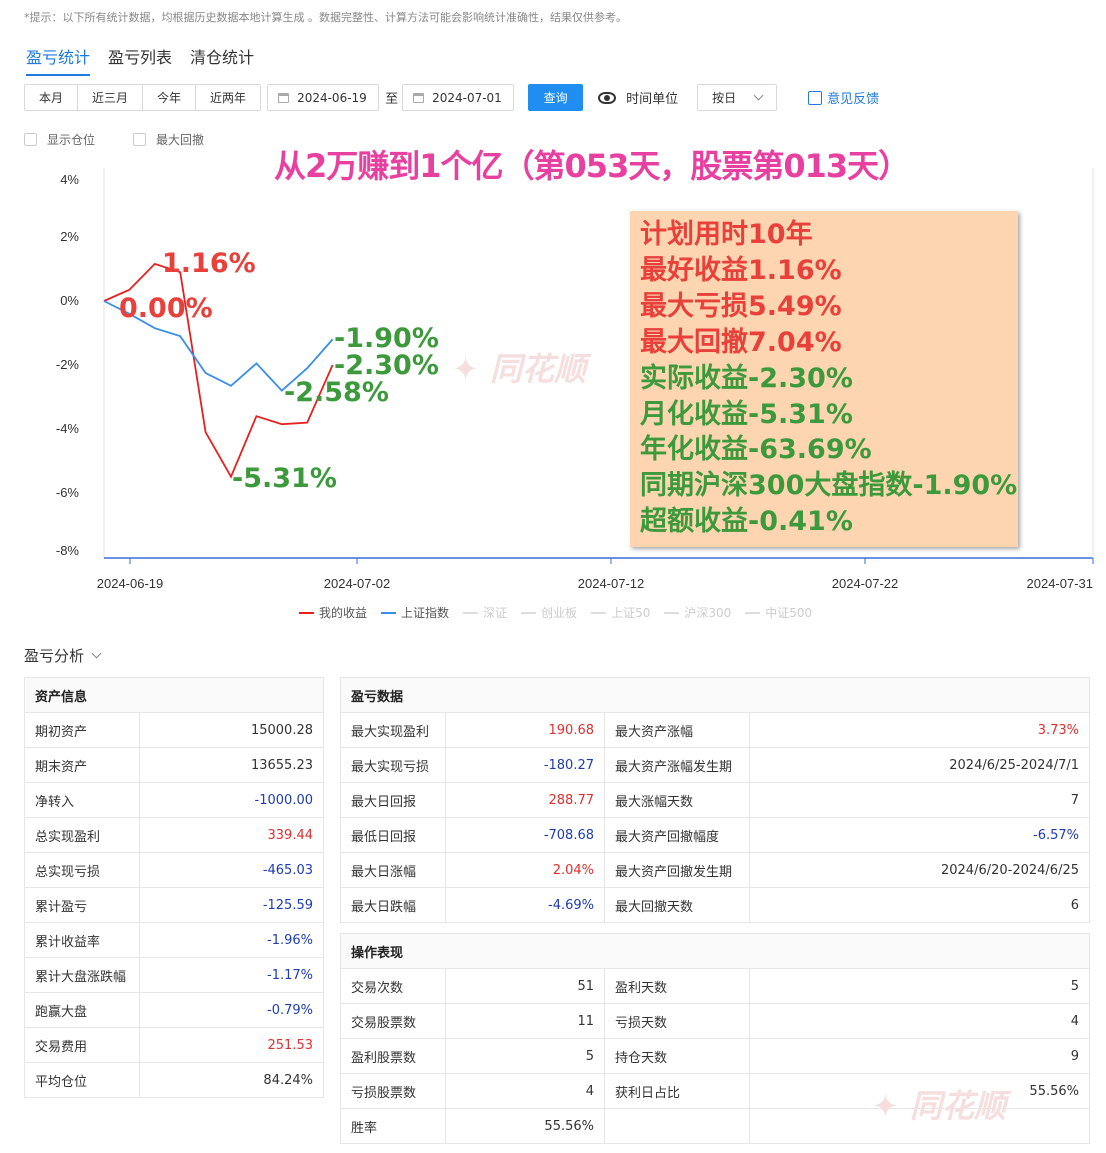 This screenshot has height=1153, width=1106. Describe the element at coordinates (393, 800) in the screenshot. I see `row-label: 最大日回报` at that location.